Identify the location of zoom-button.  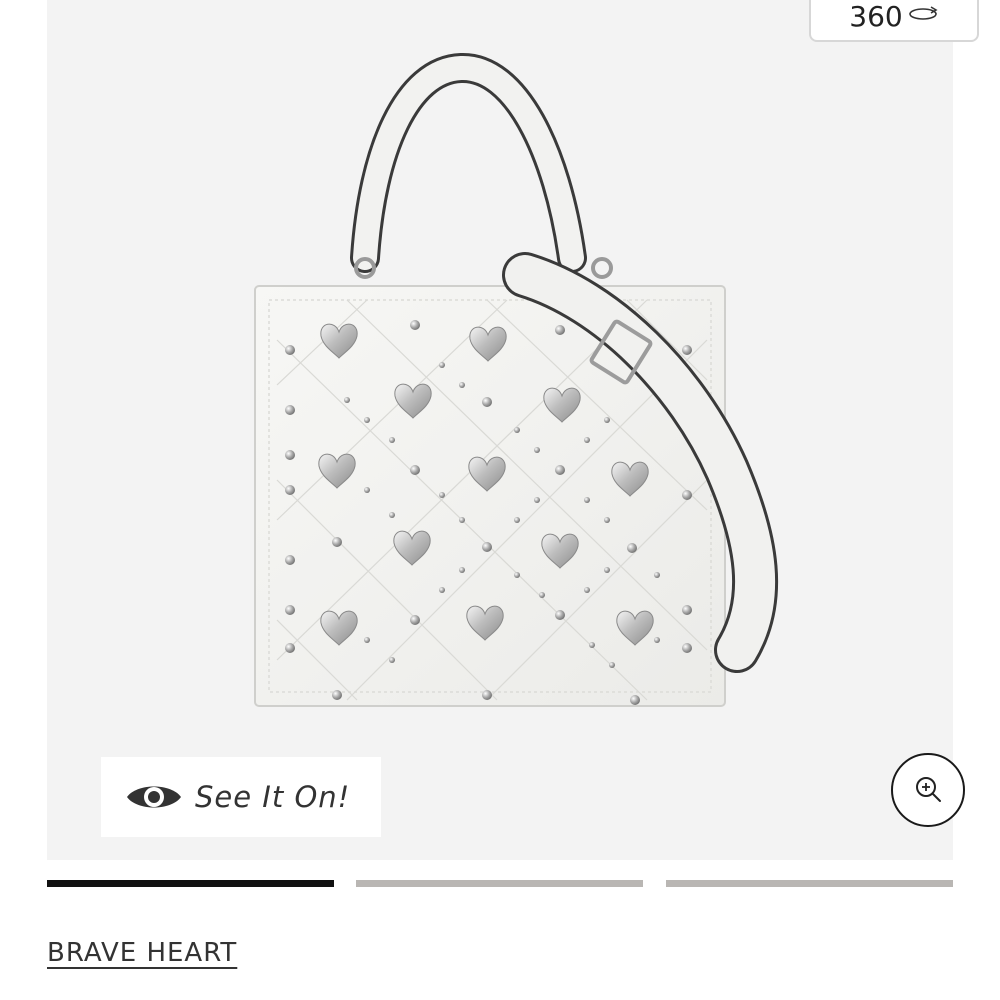
(928, 790).